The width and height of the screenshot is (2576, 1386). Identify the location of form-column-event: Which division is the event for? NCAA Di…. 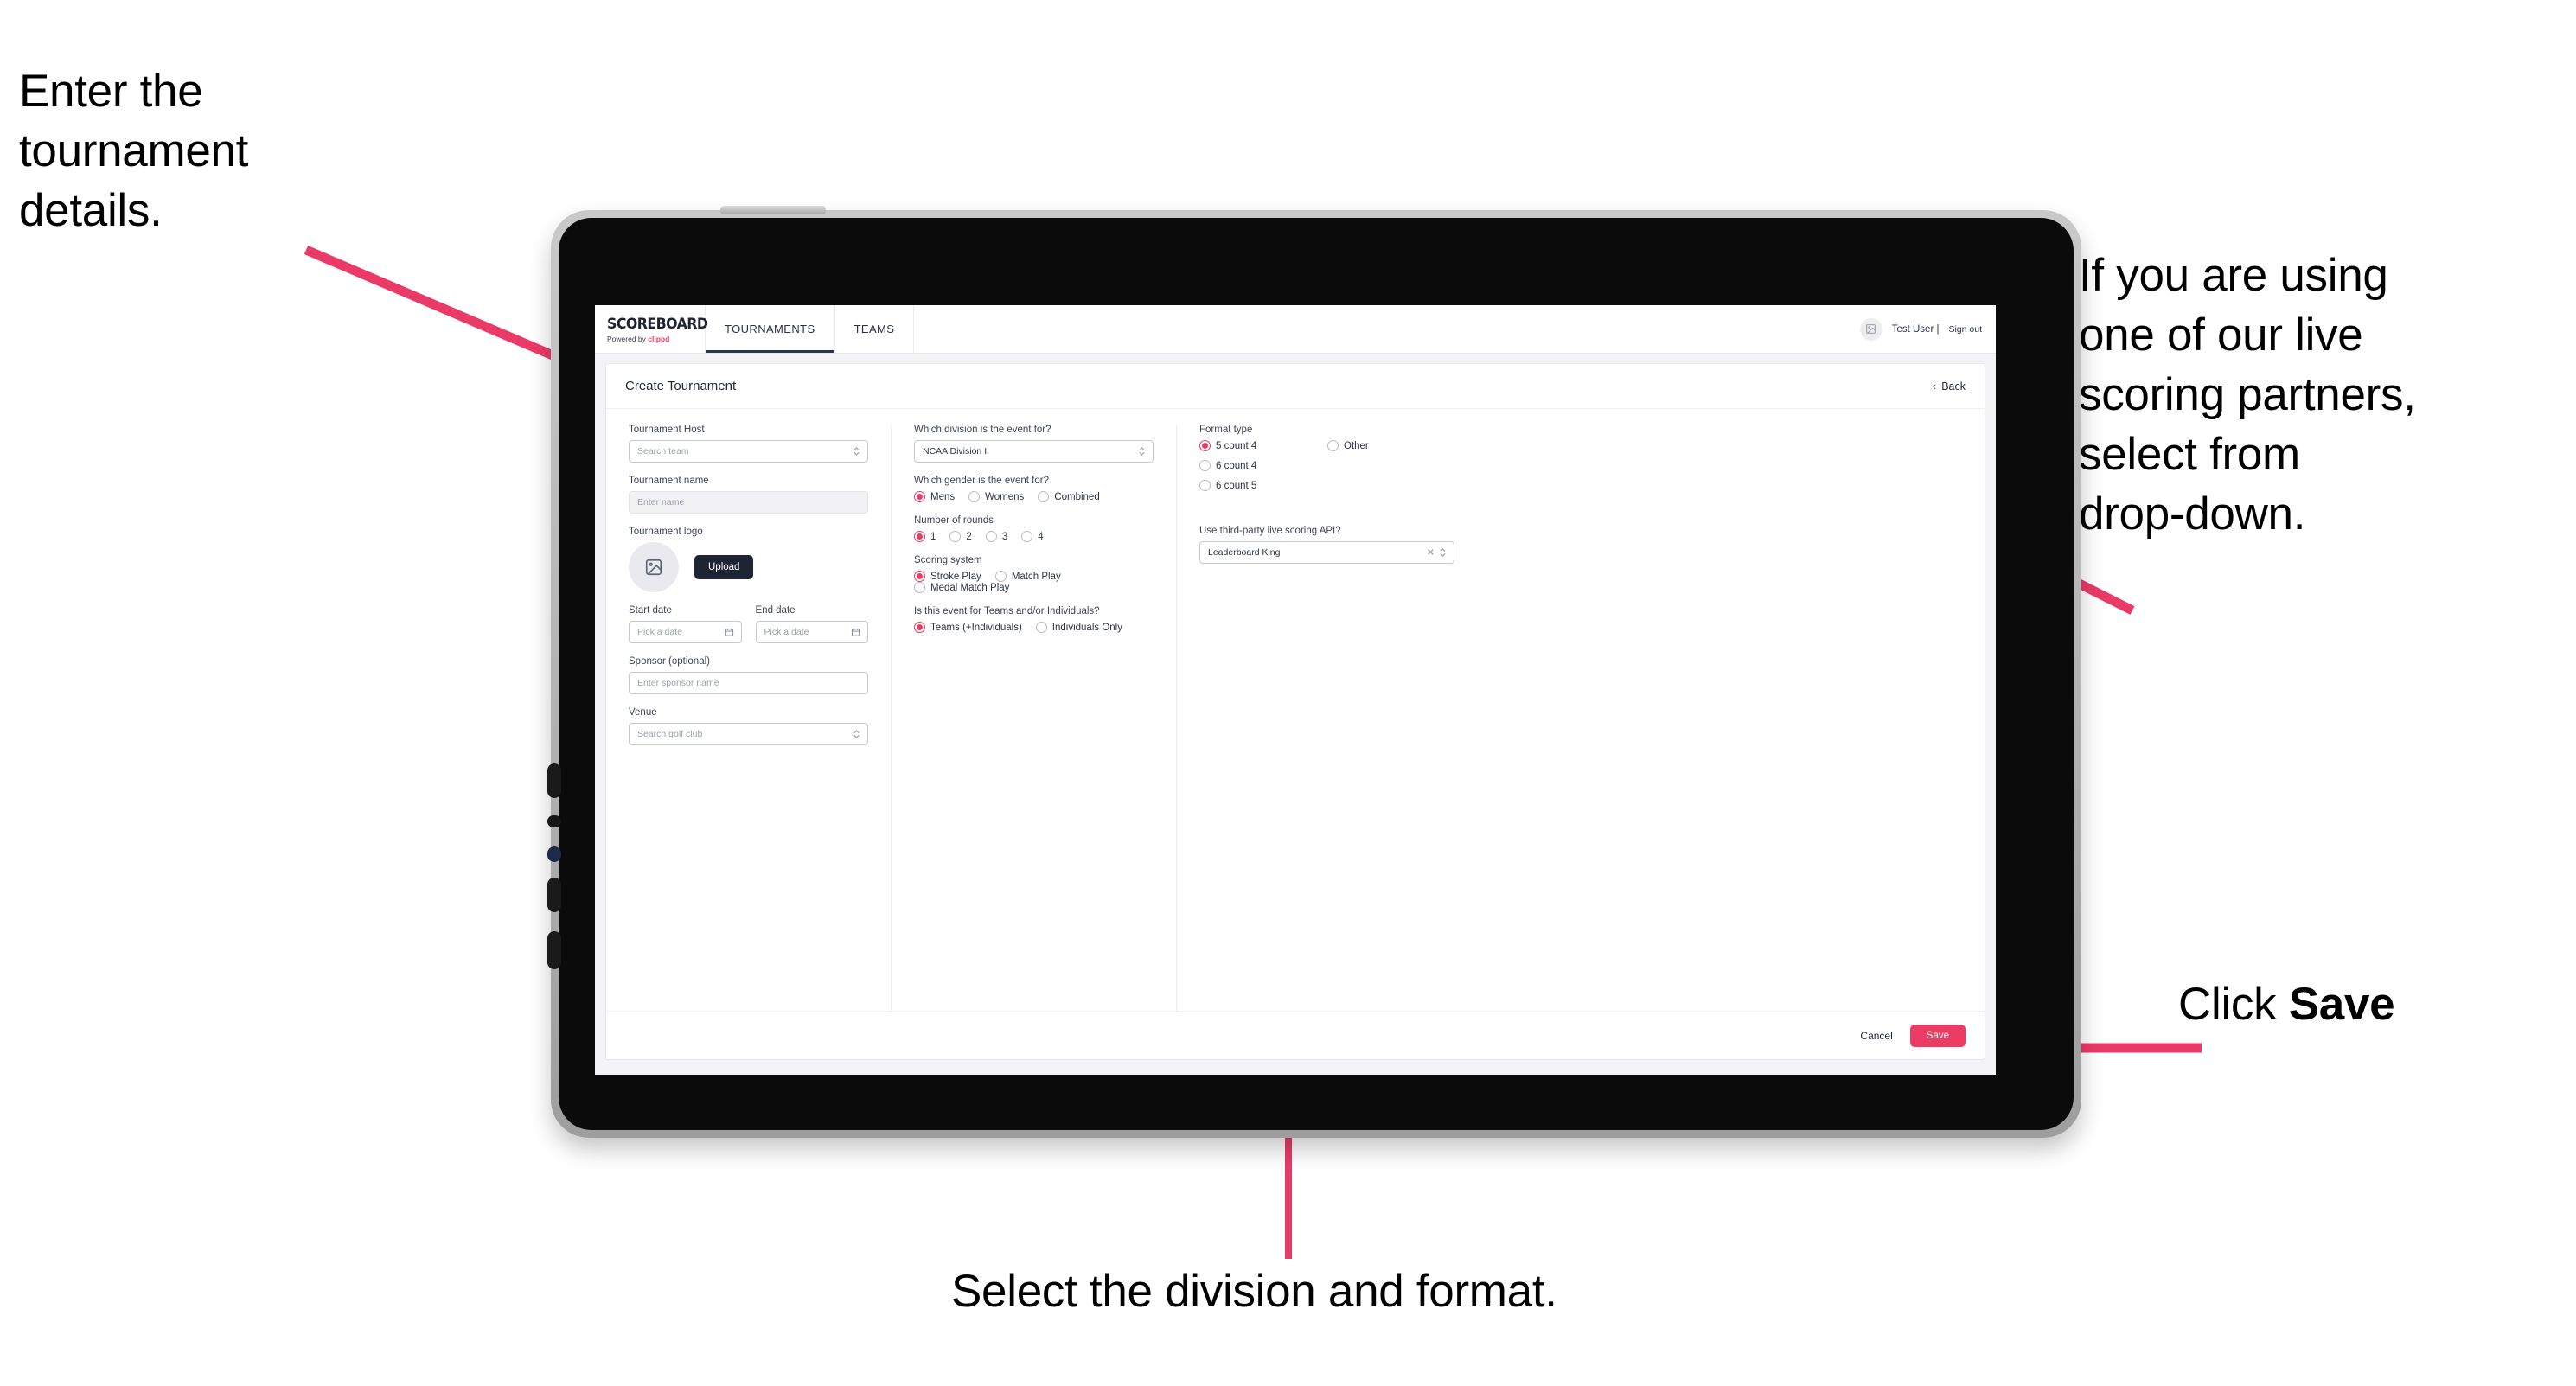
(1034, 718).